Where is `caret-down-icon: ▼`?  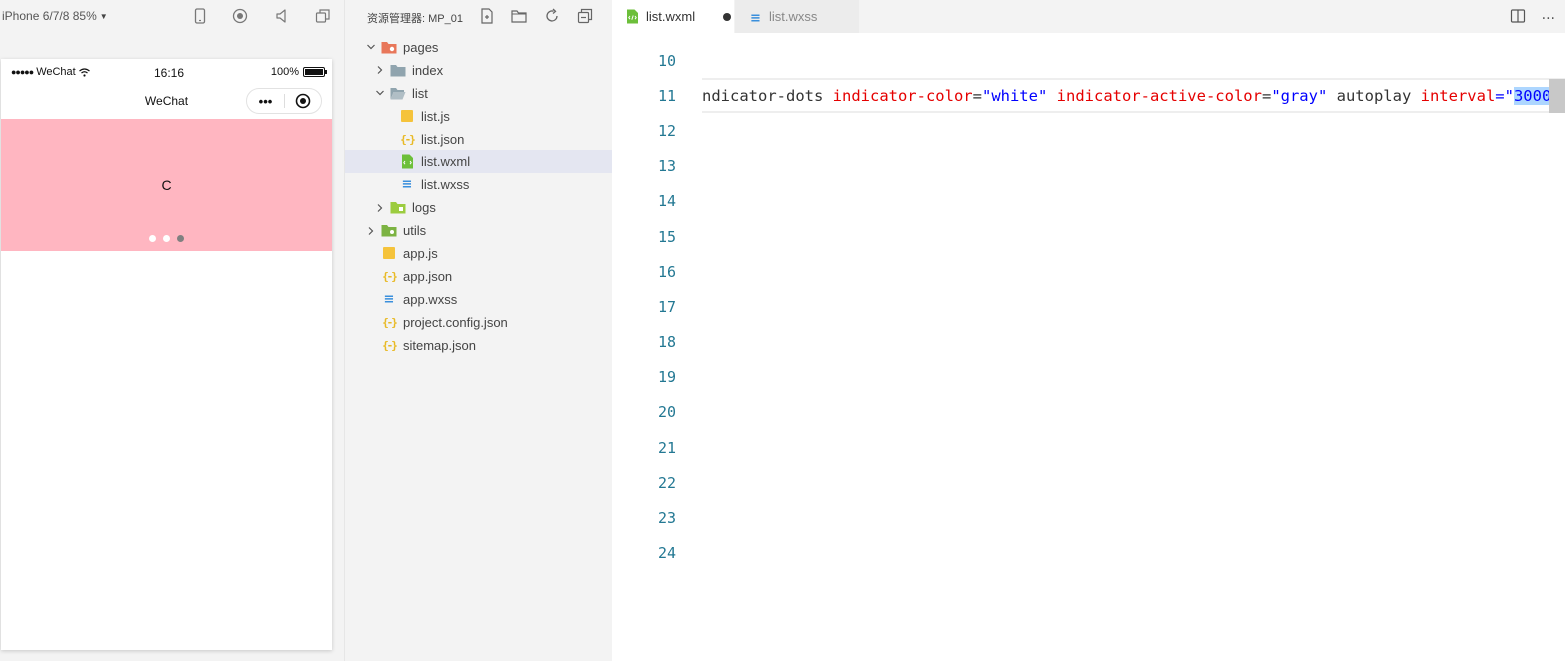
caret-down-icon: ▼ is located at coordinates (103, 16).